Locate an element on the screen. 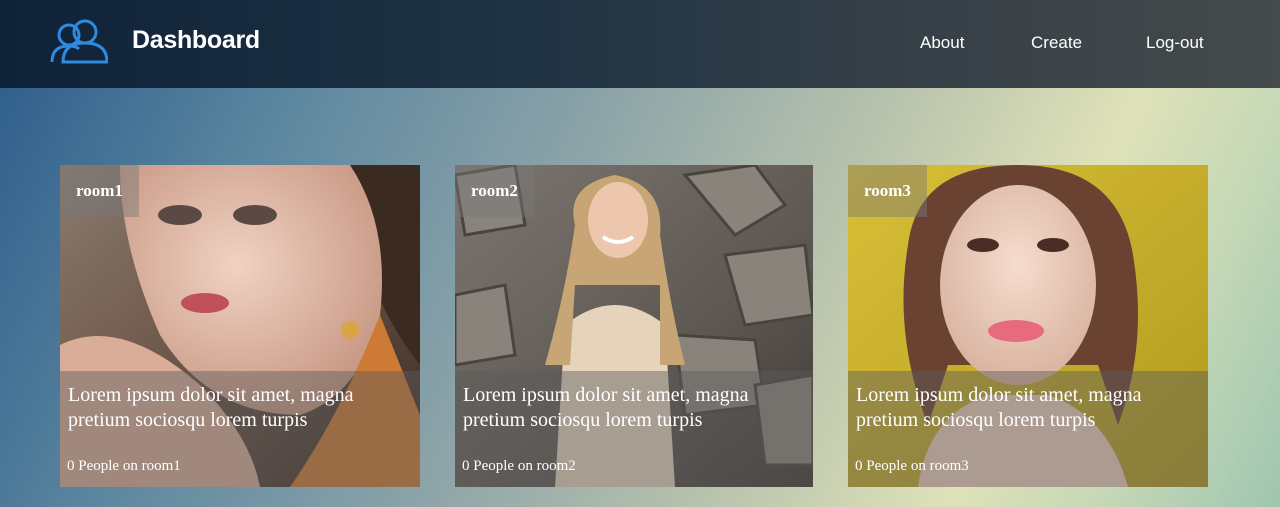  room-people-count: 0 People on room1 is located at coordinates (124, 466).